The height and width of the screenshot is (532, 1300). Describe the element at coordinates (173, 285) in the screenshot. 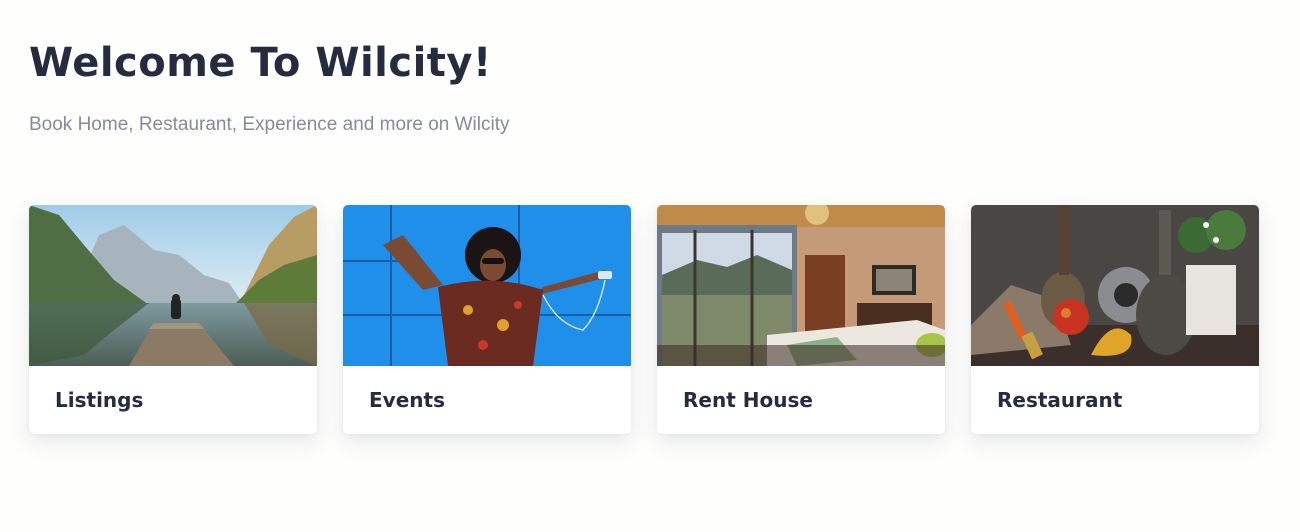

I see `mountain-lake-photo` at that location.